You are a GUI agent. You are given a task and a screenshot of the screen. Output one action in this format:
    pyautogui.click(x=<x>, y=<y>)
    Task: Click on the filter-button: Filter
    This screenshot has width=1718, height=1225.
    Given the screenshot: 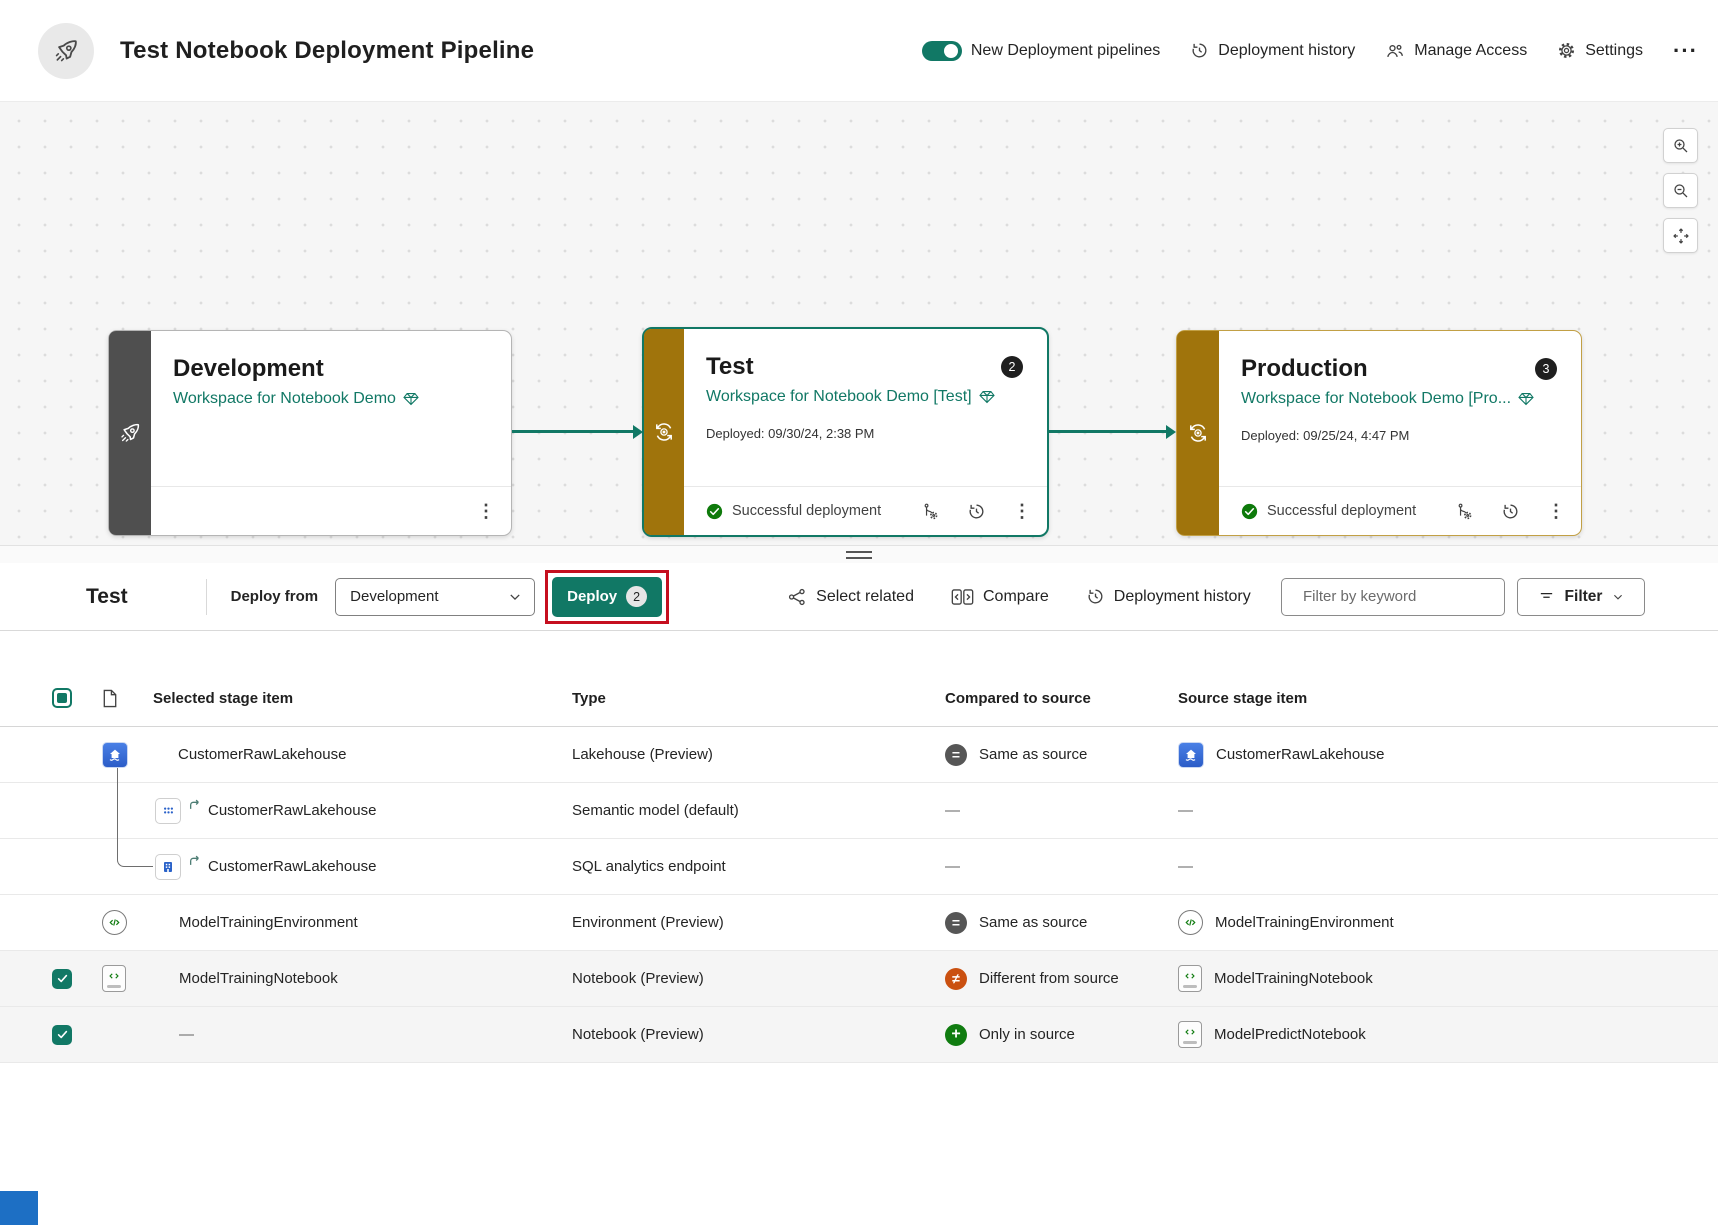 What is the action you would take?
    pyautogui.click(x=1581, y=596)
    